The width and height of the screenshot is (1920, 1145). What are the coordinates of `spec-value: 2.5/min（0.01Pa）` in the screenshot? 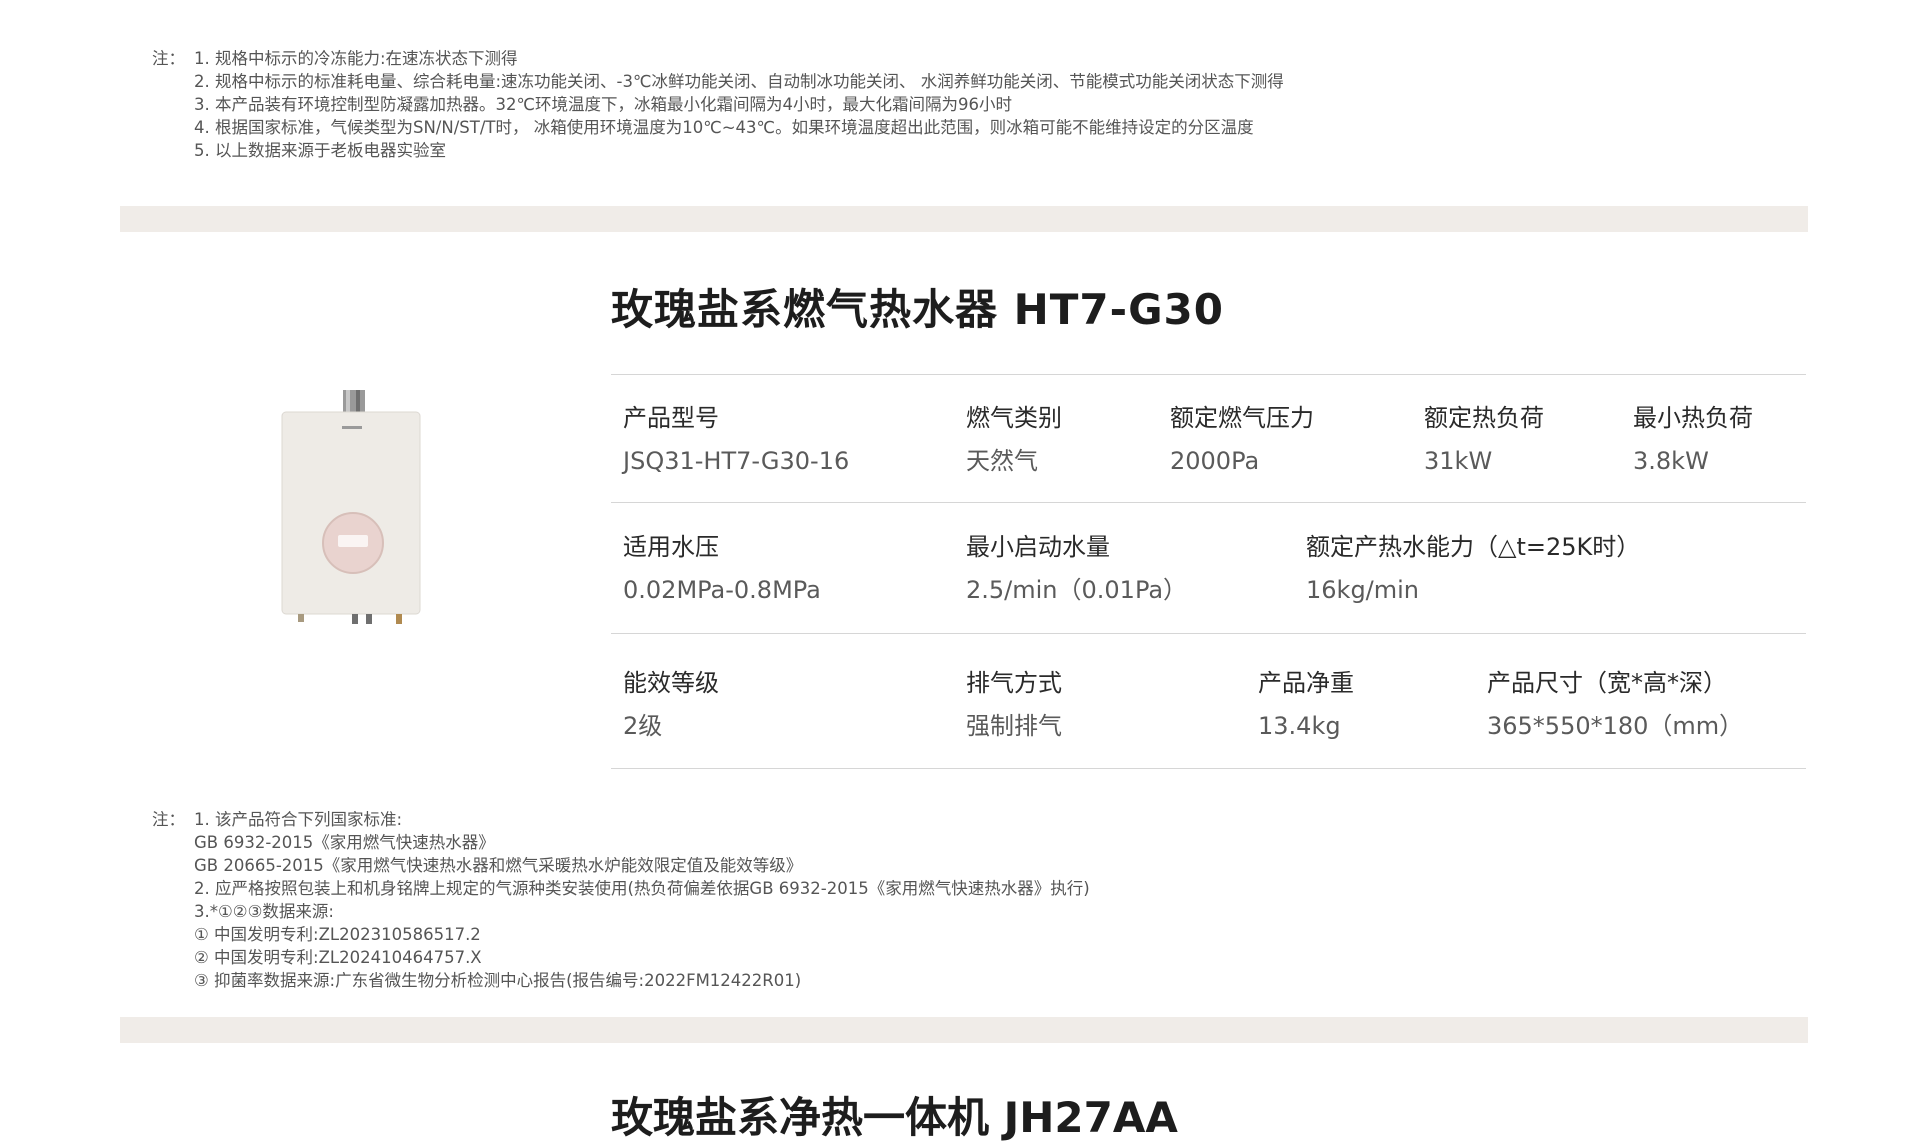 It's located at (1077, 590).